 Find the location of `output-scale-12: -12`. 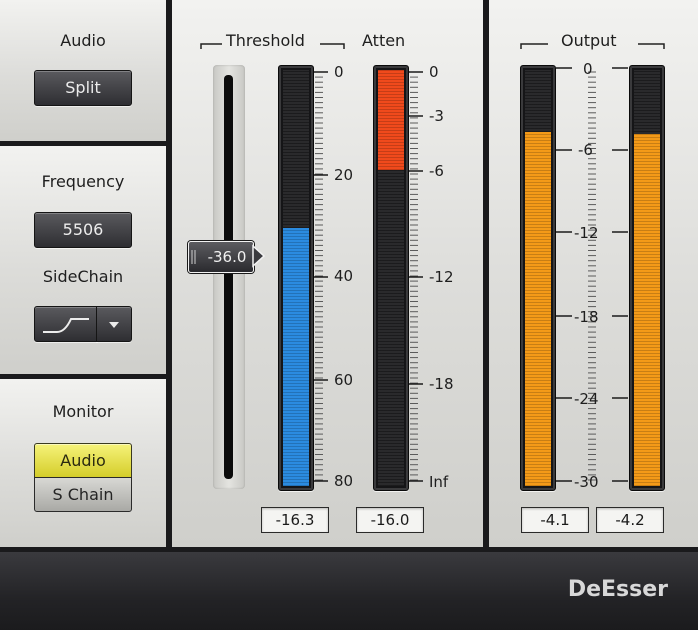

output-scale-12: -12 is located at coordinates (586, 233).